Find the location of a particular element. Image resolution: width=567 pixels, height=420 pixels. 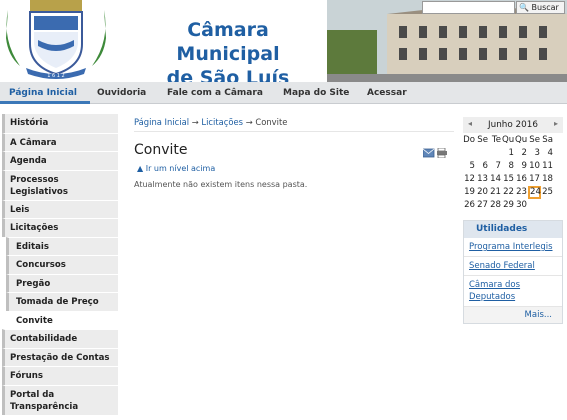

breadcrumb-divider is located at coordinates (294, 131).